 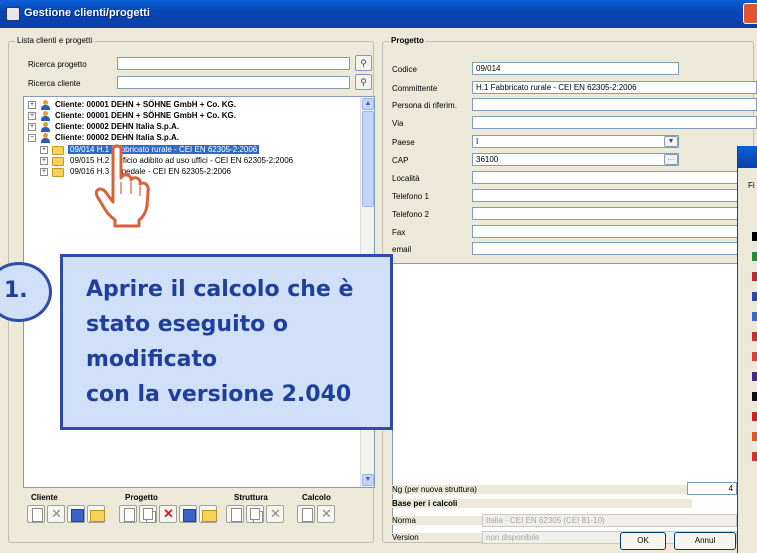 What do you see at coordinates (208, 514) in the screenshot?
I see `open-project-button` at bounding box center [208, 514].